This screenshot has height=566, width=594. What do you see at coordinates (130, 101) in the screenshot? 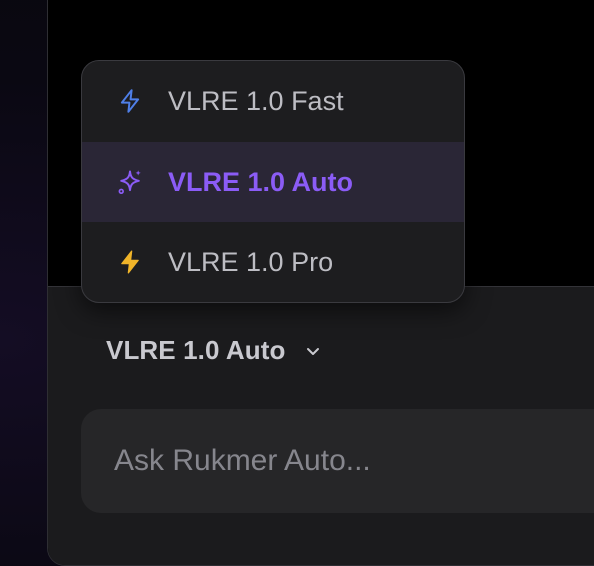
I see `lightning-outline-icon` at bounding box center [130, 101].